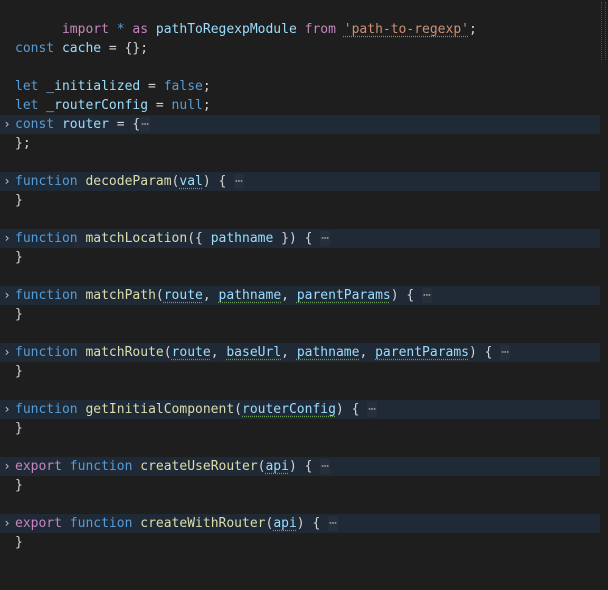  I want to click on identifier-initialized: _initialized, so click(89, 86).